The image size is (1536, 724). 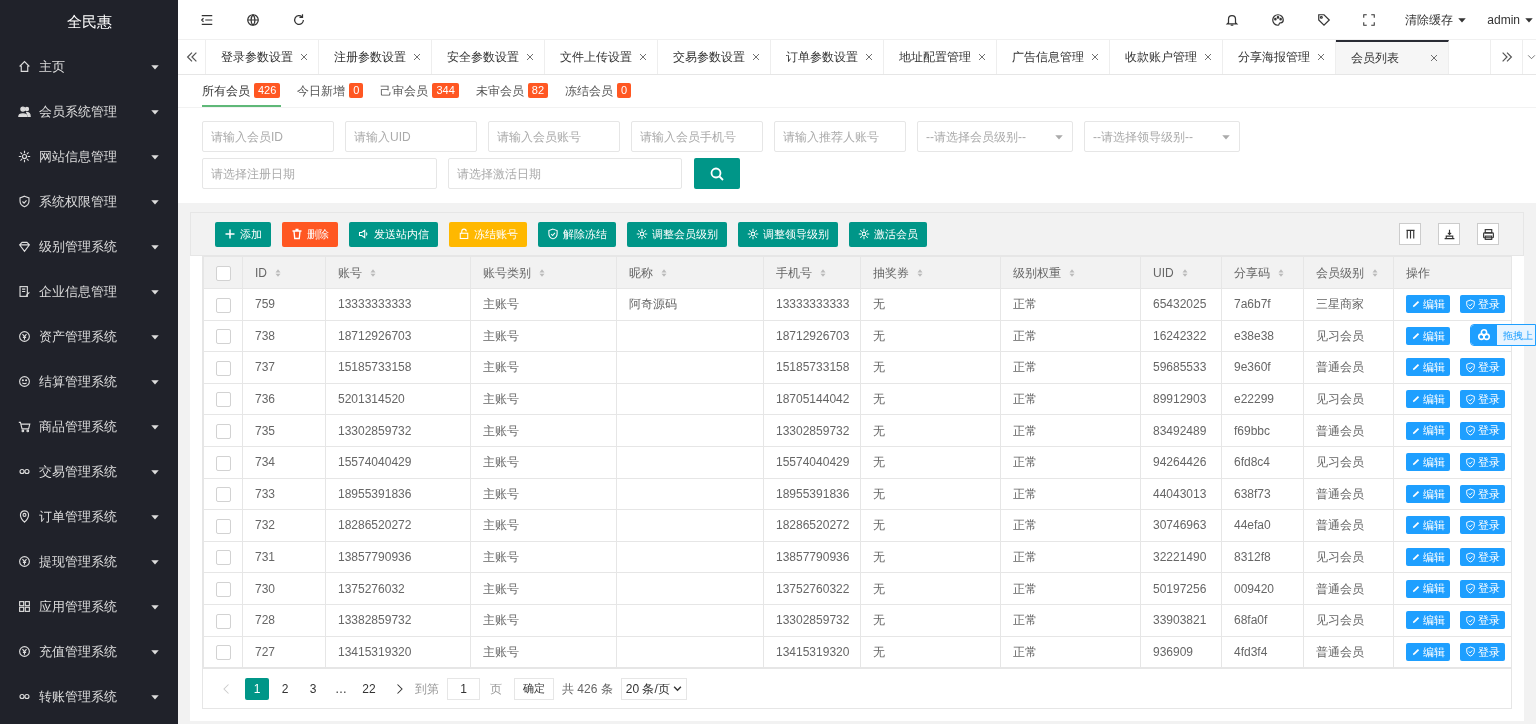 I want to click on print-button, so click(x=1488, y=234).